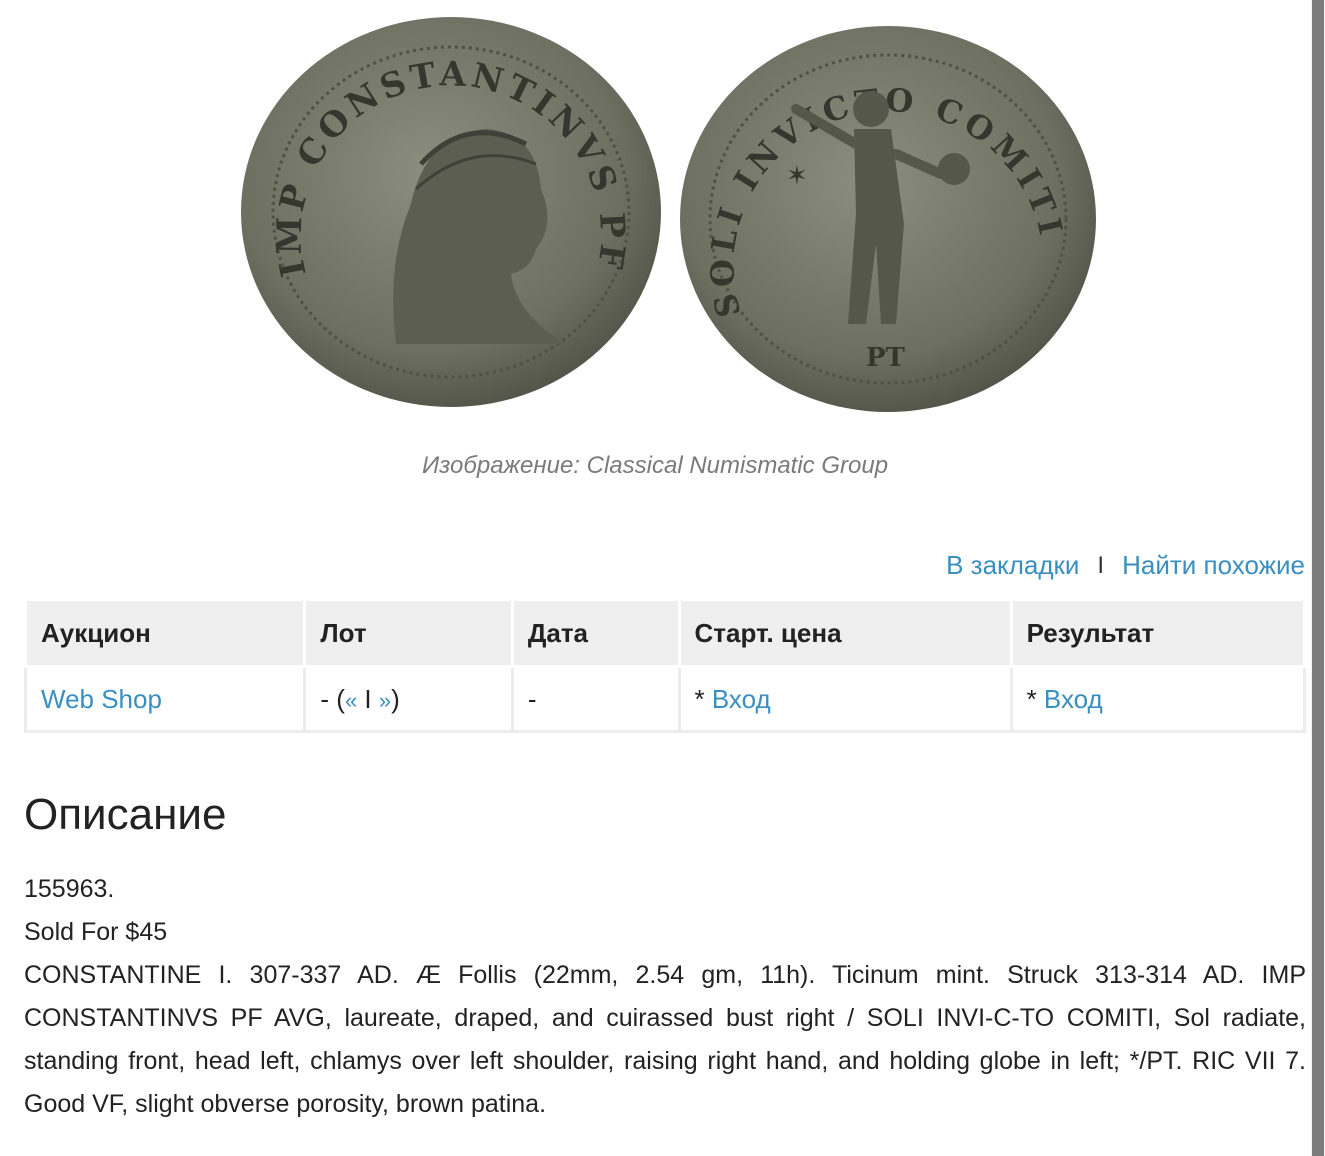  I want to click on cell-lot: - (« I »), so click(408, 699).